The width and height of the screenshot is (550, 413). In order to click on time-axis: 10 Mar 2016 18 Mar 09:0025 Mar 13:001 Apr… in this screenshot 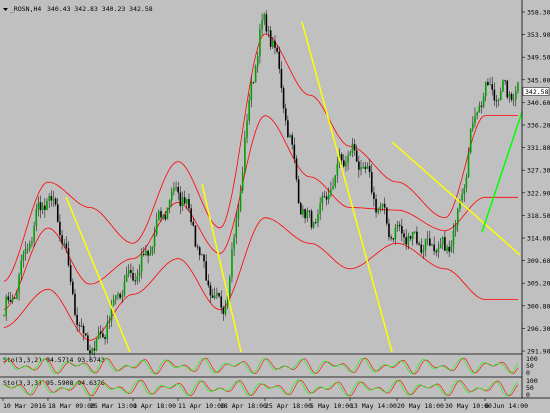, I will do `click(265, 404)`.